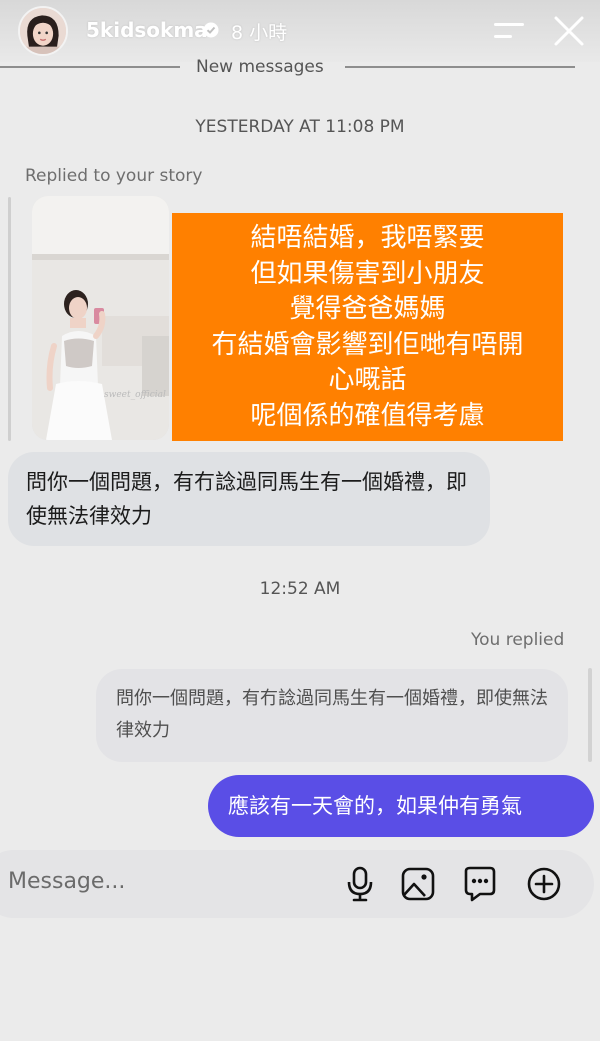 The image size is (600, 1041). What do you see at coordinates (418, 884) in the screenshot?
I see `gallery-icon` at bounding box center [418, 884].